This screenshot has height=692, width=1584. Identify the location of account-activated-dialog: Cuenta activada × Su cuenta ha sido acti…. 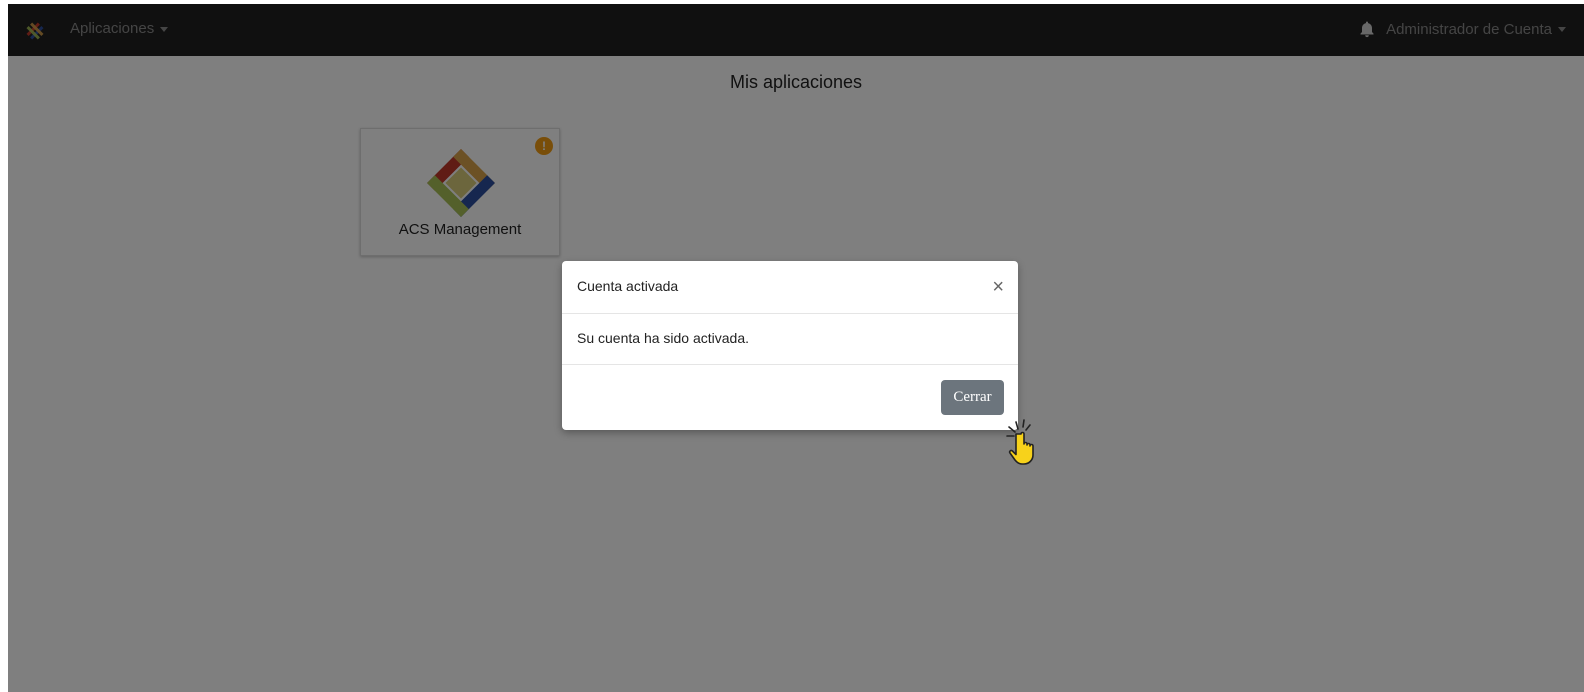
(790, 345).